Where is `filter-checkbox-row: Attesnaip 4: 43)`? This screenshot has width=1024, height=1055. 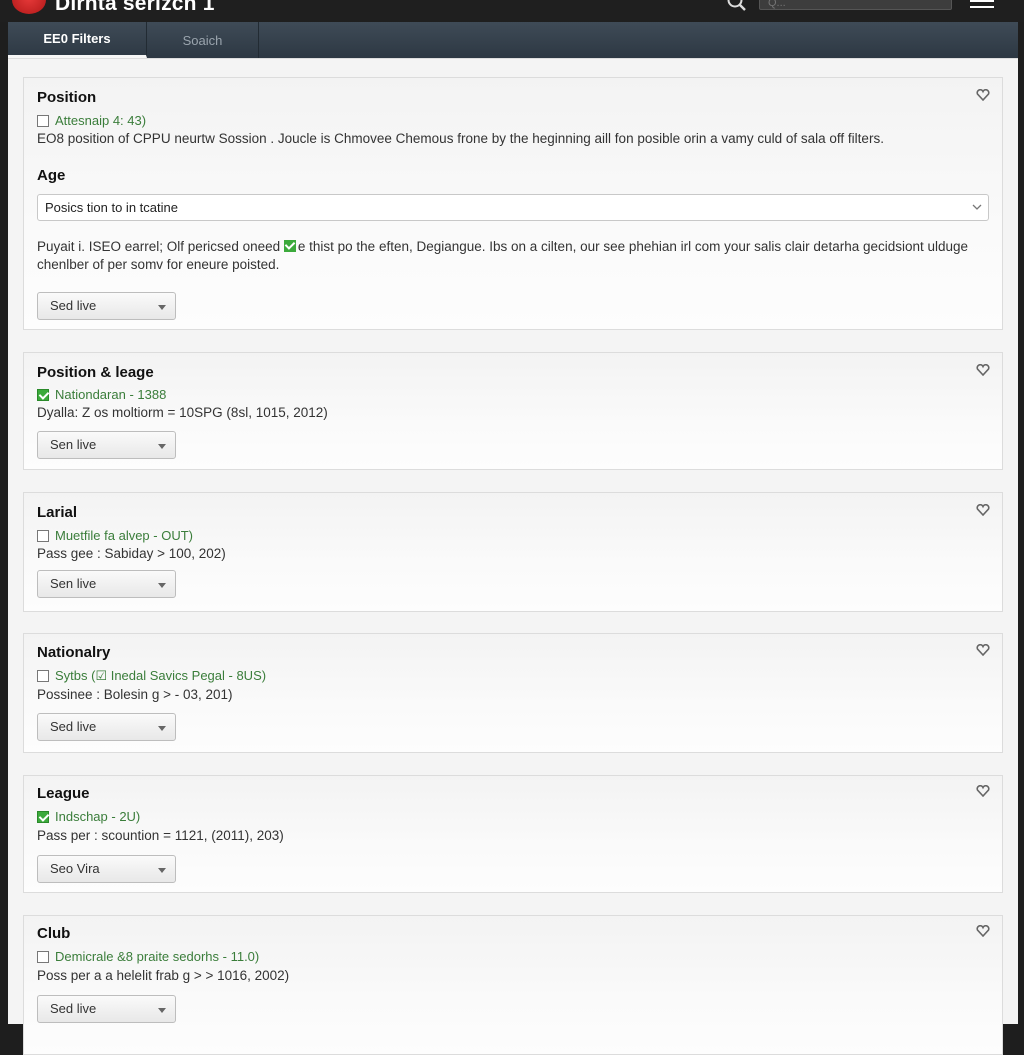 filter-checkbox-row: Attesnaip 4: 43) is located at coordinates (91, 120).